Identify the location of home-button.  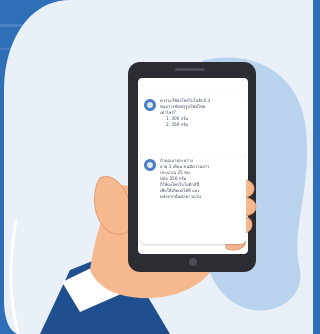
(193, 262).